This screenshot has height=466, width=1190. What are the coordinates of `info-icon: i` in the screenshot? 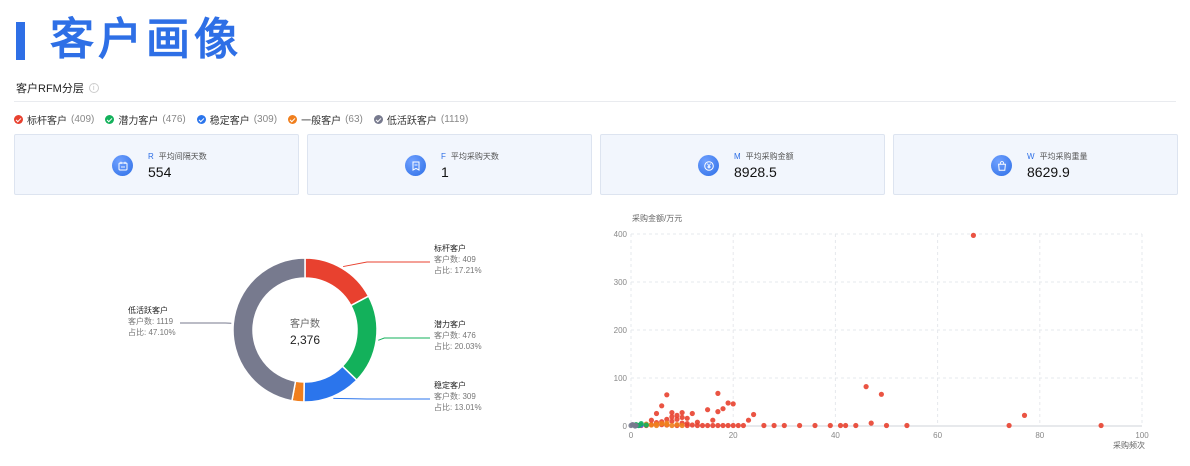 It's located at (93, 88).